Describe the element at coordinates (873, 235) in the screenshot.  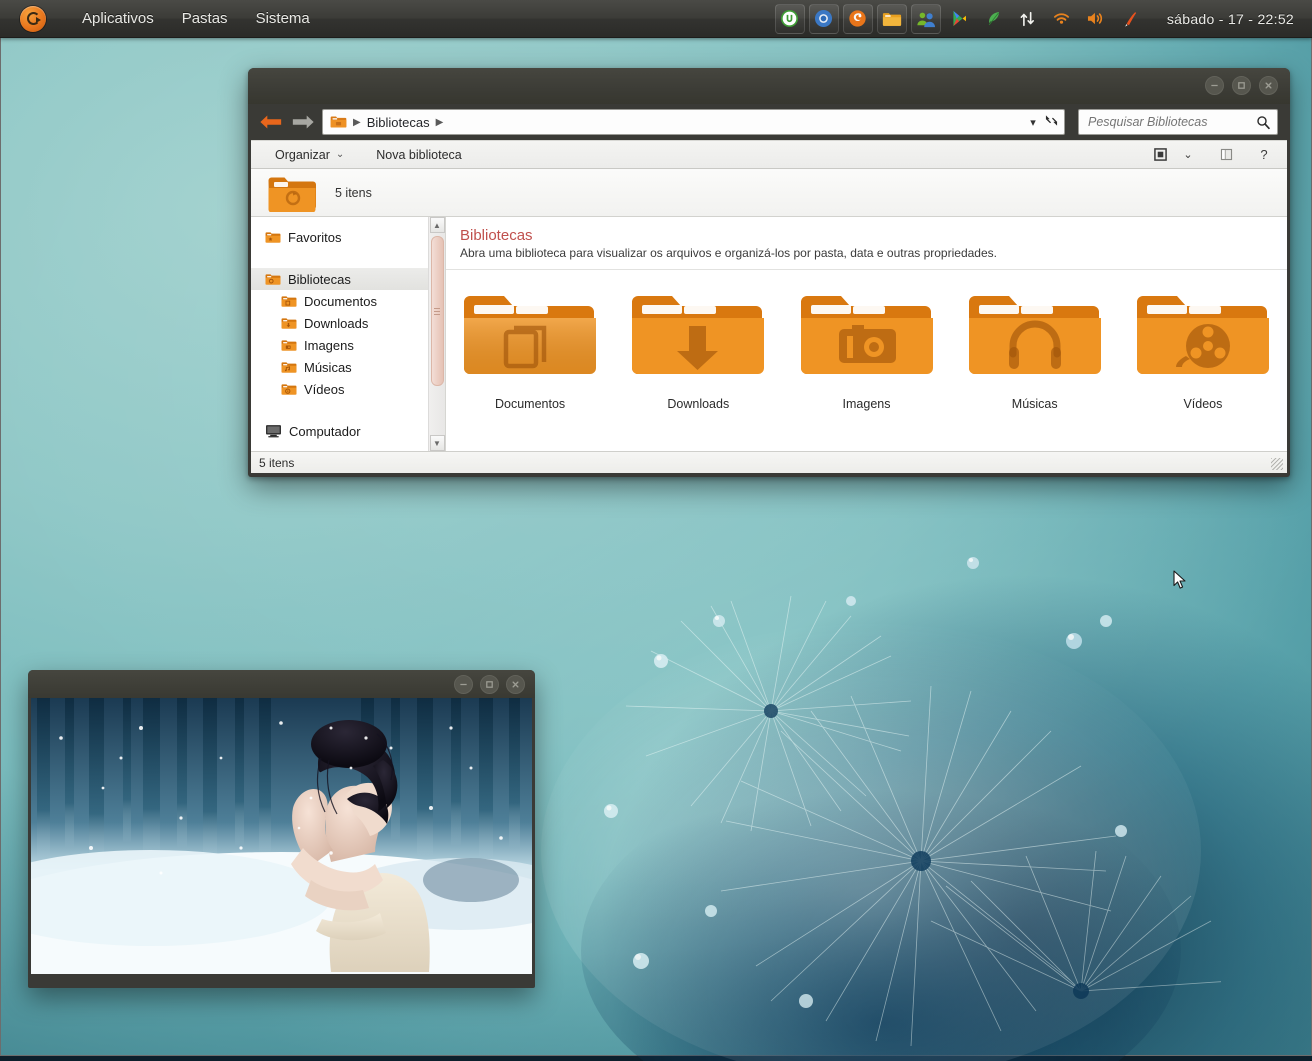
I see `page-title: Bibliotecas` at that location.